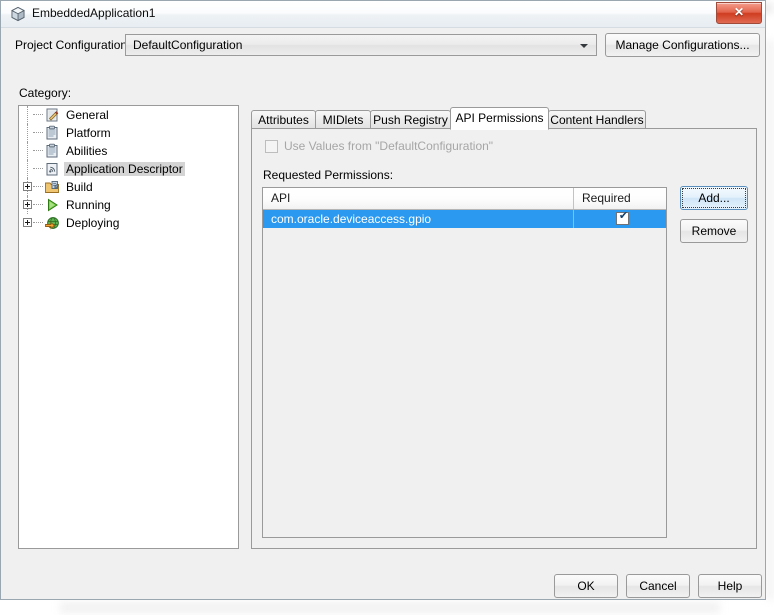  What do you see at coordinates (361, 45) in the screenshot?
I see `project-configuration-select: DefaultConfiguration` at bounding box center [361, 45].